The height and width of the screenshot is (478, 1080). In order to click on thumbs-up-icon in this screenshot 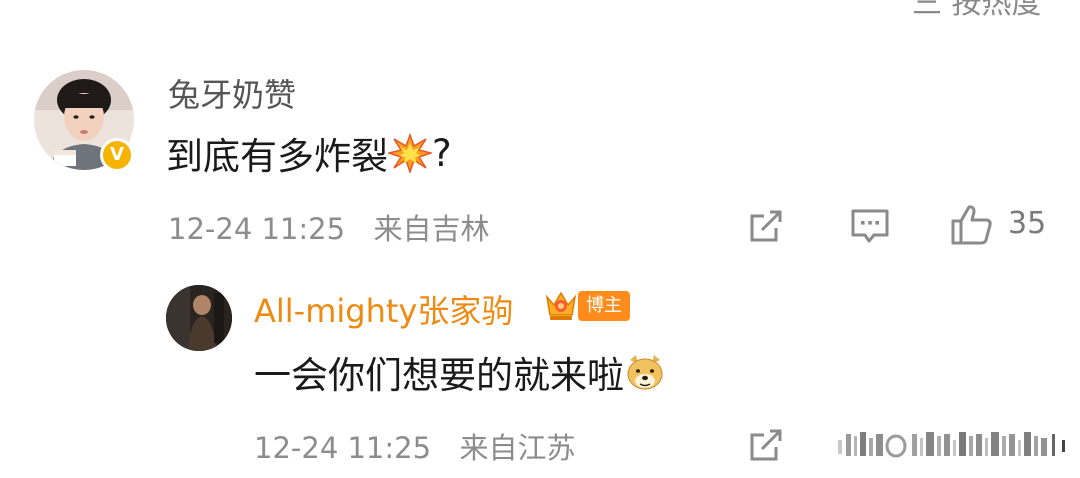, I will do `click(972, 225)`.